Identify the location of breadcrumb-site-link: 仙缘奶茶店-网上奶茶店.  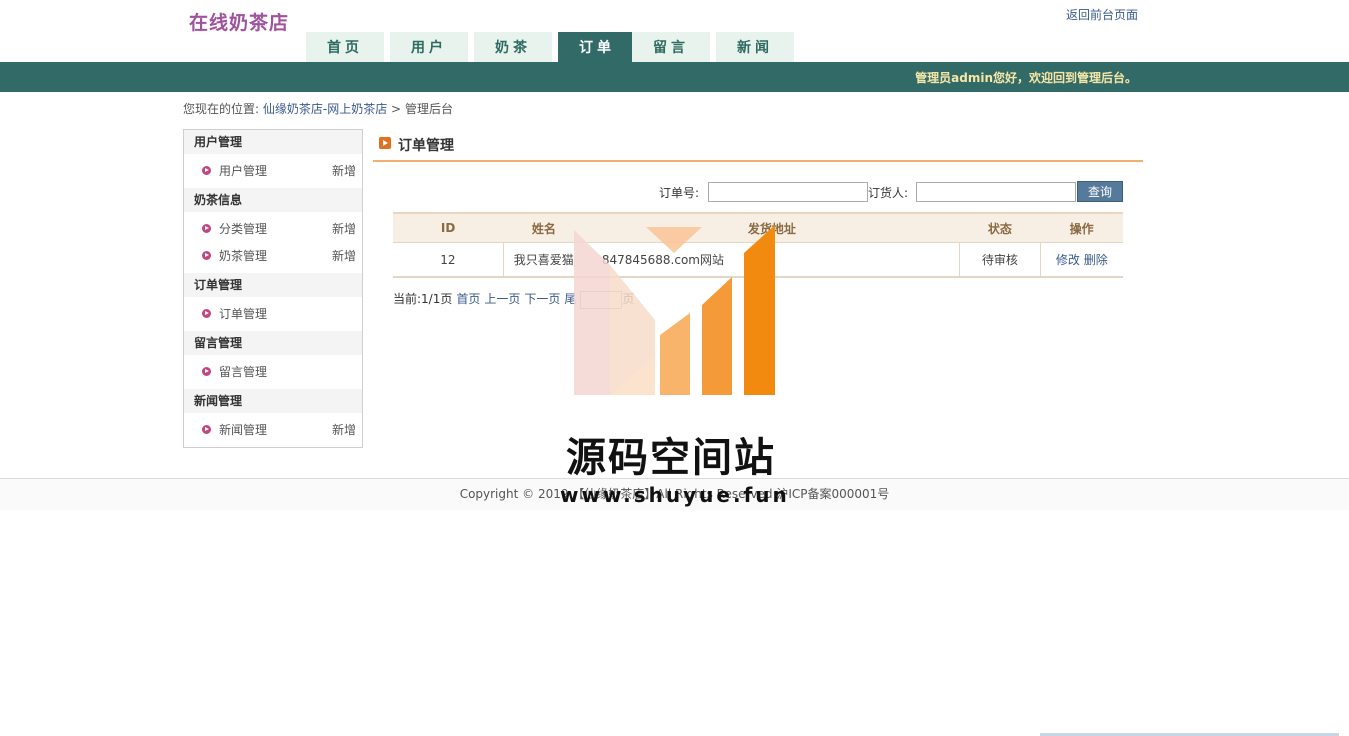
(325, 109).